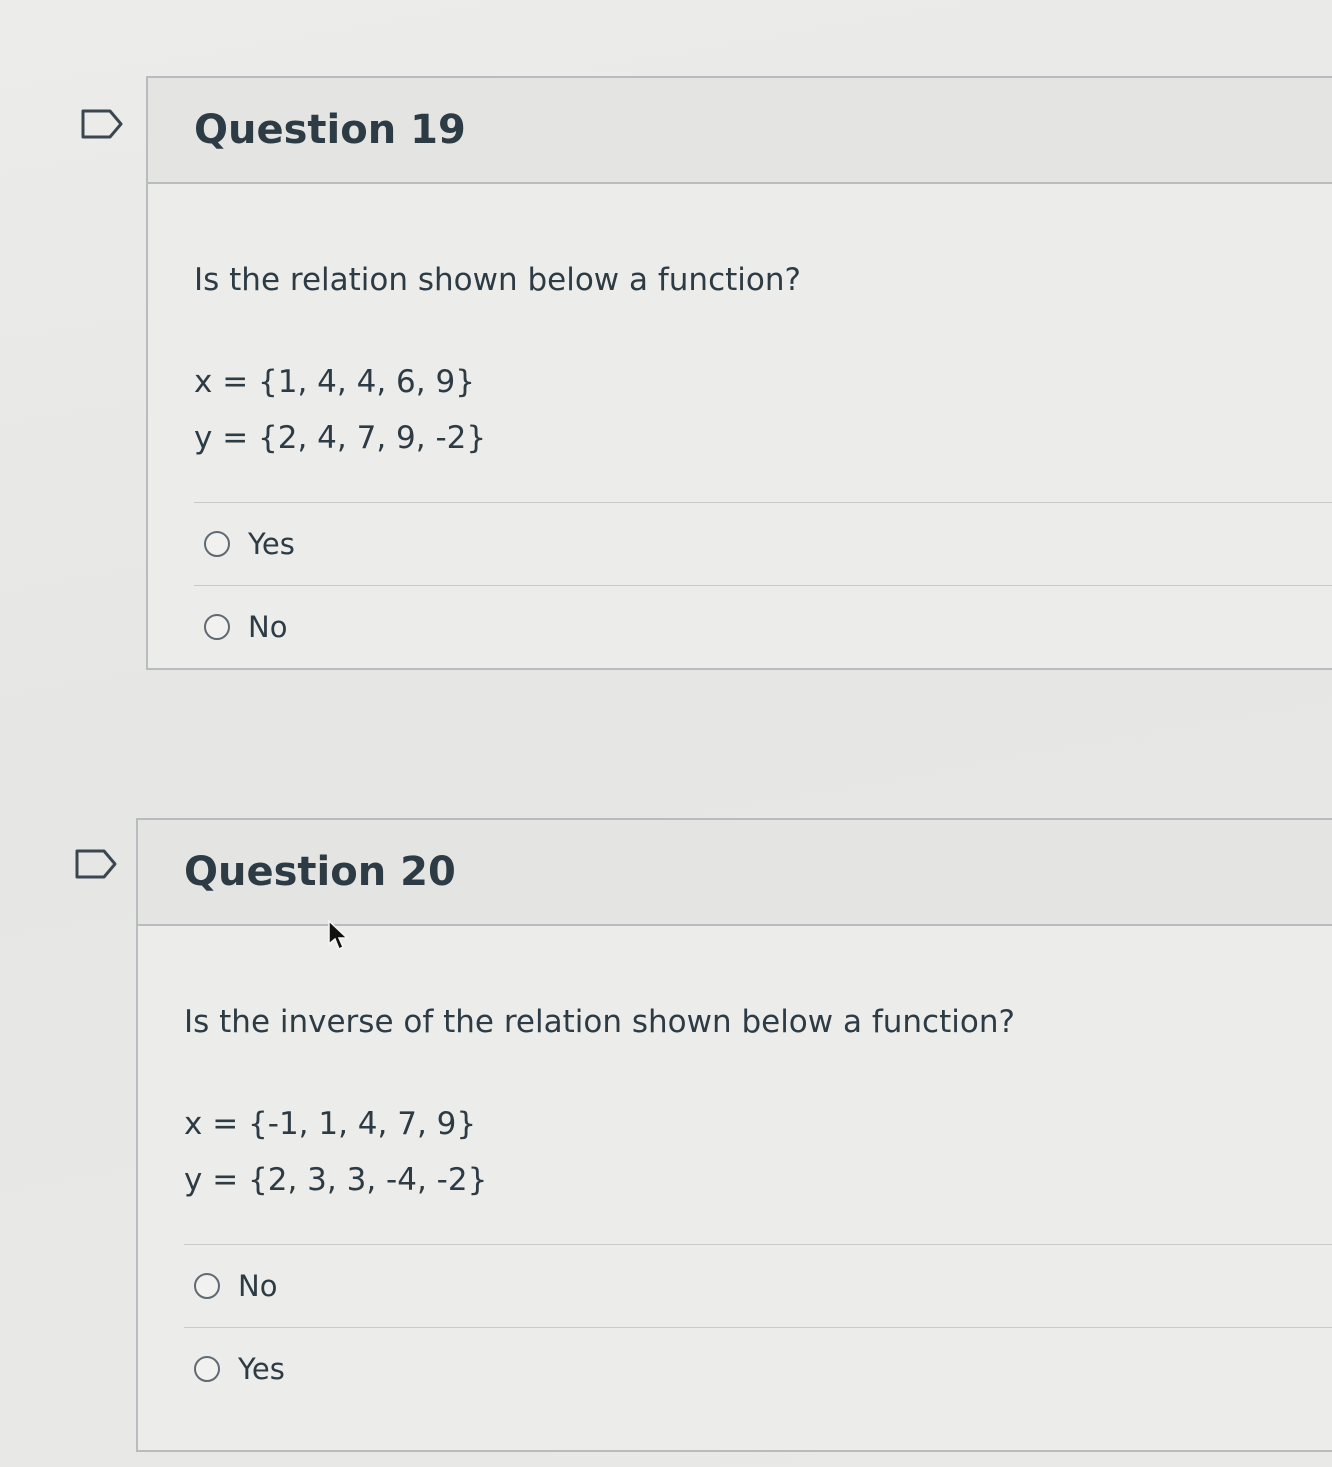  Describe the element at coordinates (330, 1124) in the screenshot. I see `x-set: x = {-1, 1, 4, 7, 9}` at that location.